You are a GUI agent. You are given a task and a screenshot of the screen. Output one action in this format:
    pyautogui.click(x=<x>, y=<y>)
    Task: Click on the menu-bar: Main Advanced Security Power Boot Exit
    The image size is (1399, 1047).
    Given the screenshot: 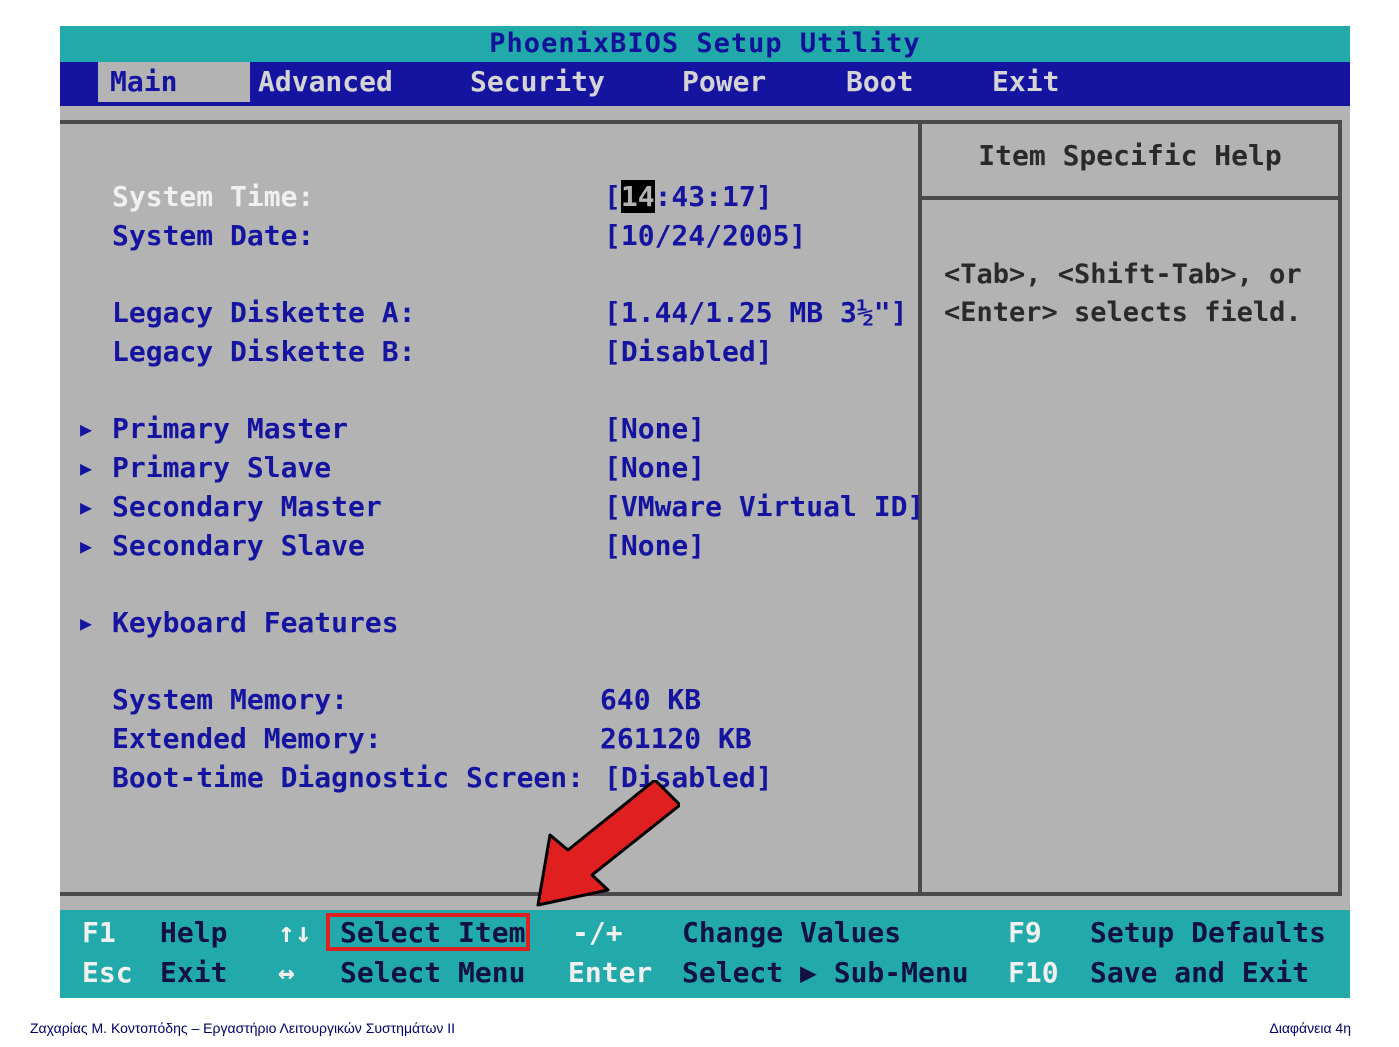 What is the action you would take?
    pyautogui.click(x=705, y=82)
    